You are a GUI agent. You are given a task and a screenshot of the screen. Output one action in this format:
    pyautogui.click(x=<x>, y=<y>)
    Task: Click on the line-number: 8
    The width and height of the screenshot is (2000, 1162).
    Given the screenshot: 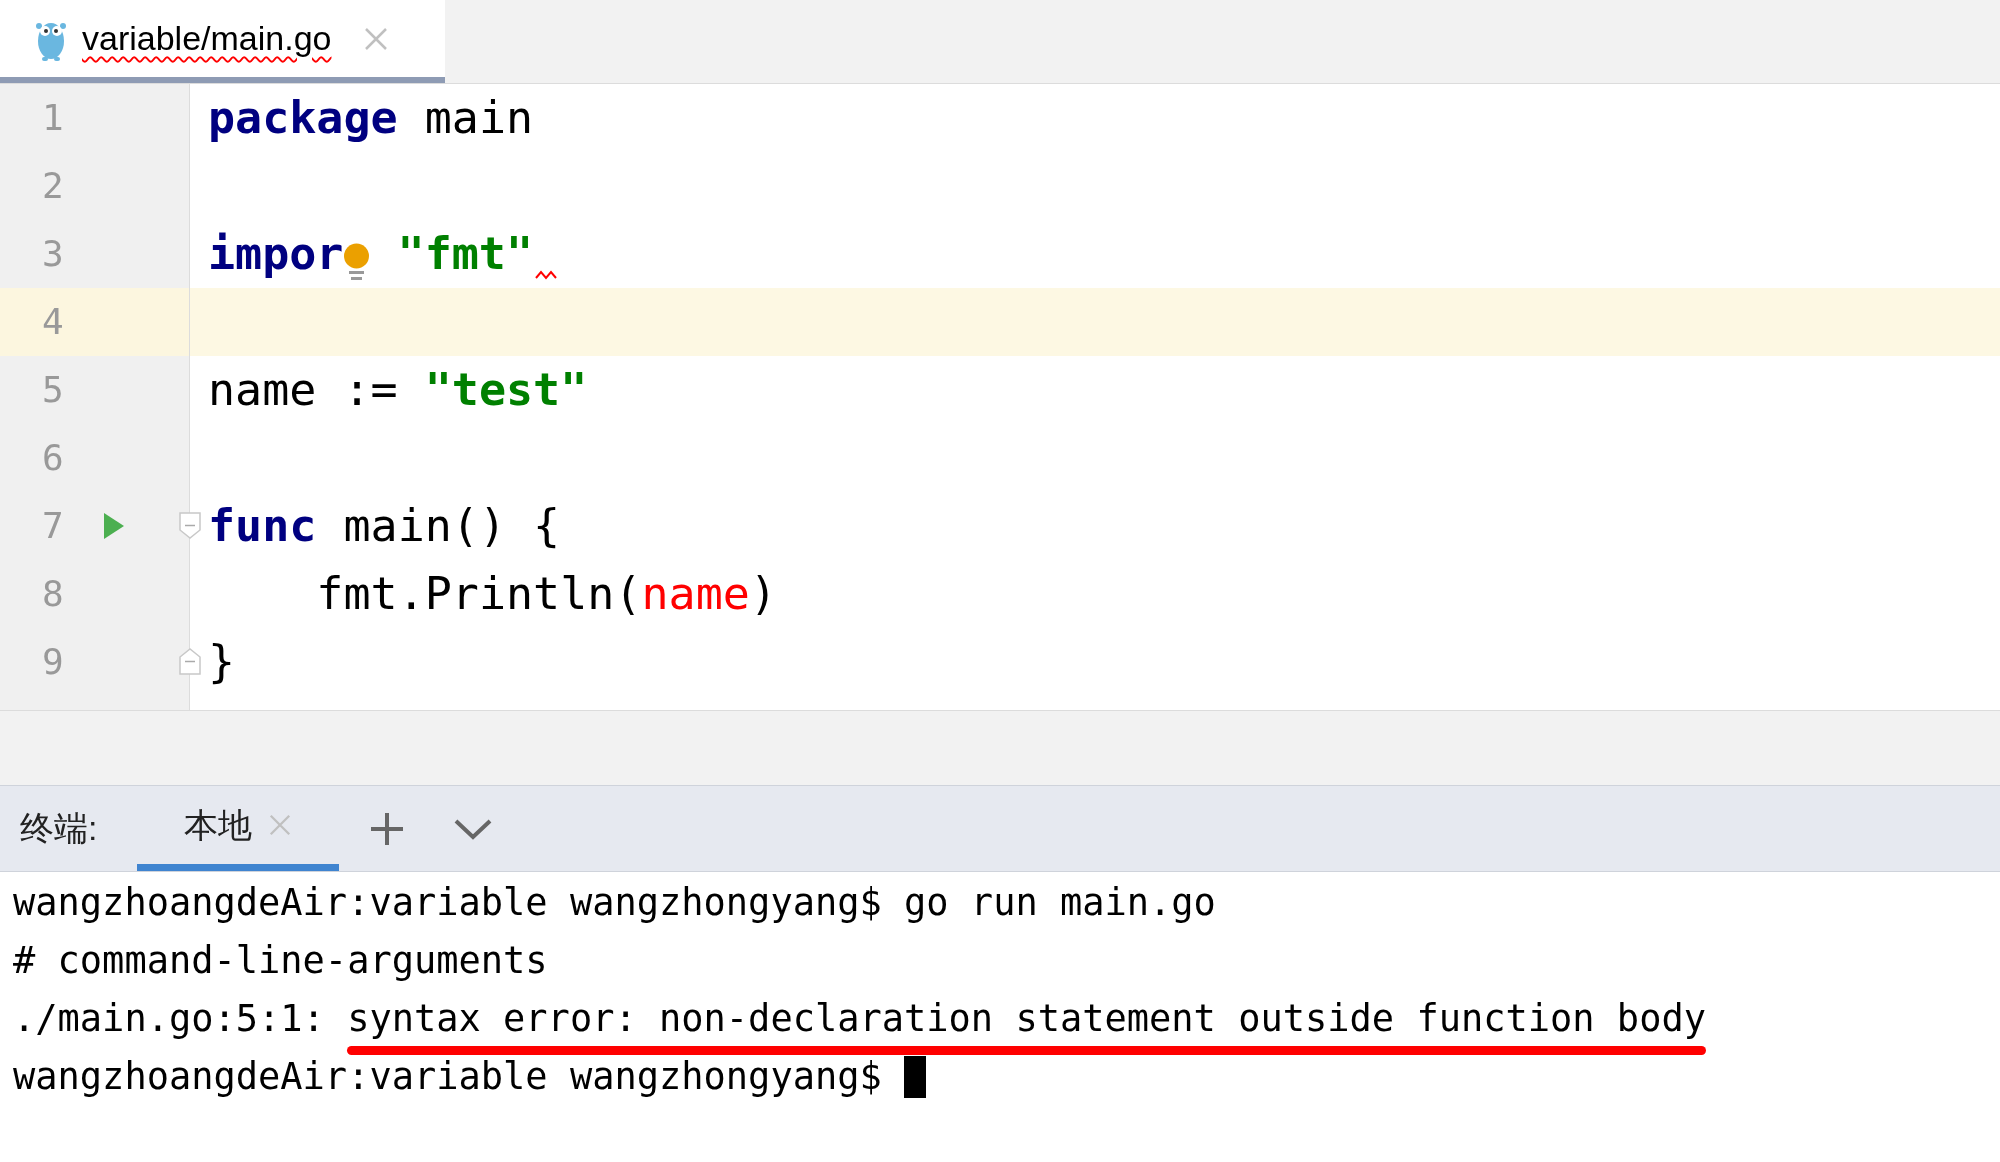 What is the action you would take?
    pyautogui.click(x=53, y=594)
    